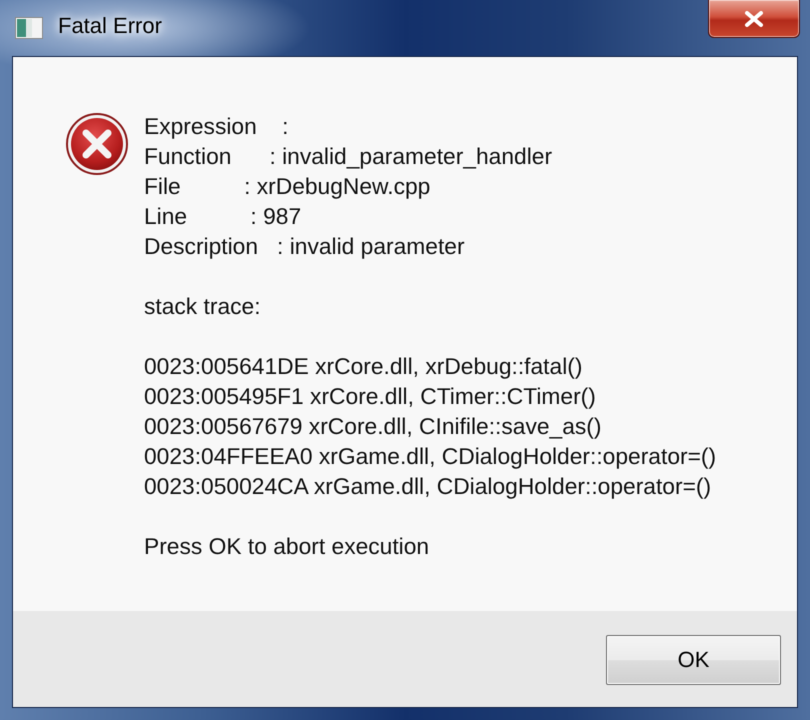 This screenshot has height=720, width=810. Describe the element at coordinates (223, 216) in the screenshot. I see `detail-line: Line : 987` at that location.